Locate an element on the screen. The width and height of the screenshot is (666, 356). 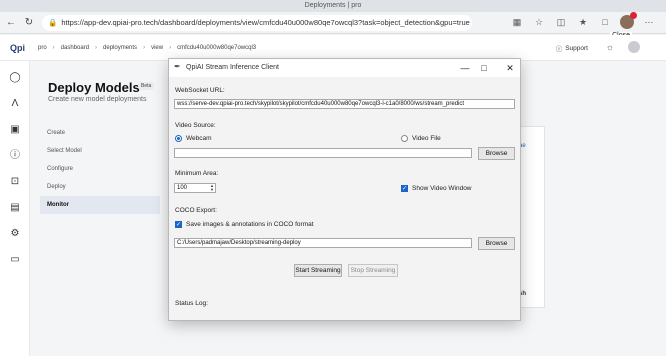
favorites-icon: ★ is located at coordinates (583, 22).